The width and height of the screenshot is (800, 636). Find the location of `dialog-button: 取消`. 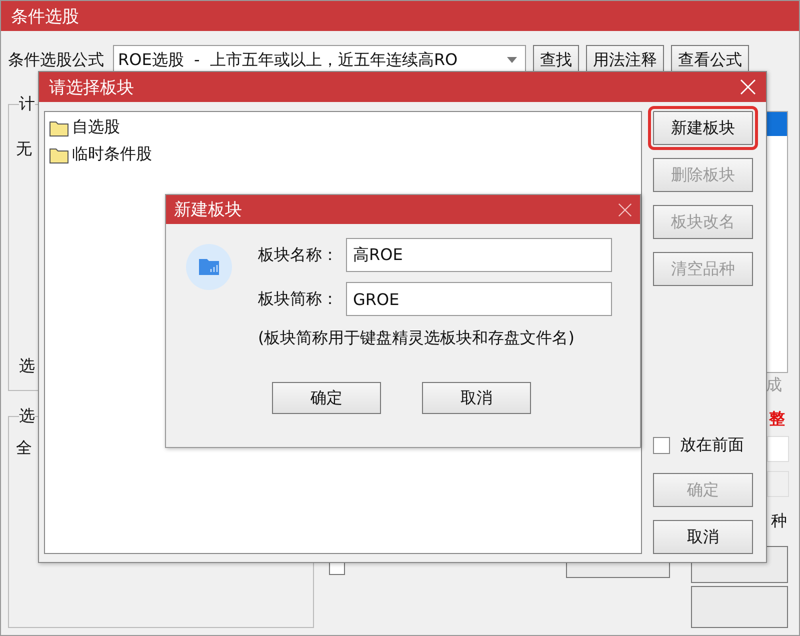

dialog-button: 取消 is located at coordinates (476, 398).